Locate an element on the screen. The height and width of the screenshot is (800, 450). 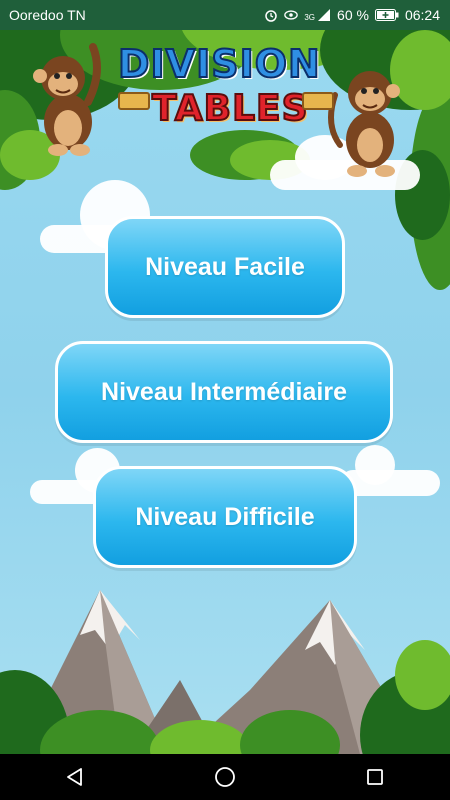
monkey-right-image is located at coordinates (364, 124).